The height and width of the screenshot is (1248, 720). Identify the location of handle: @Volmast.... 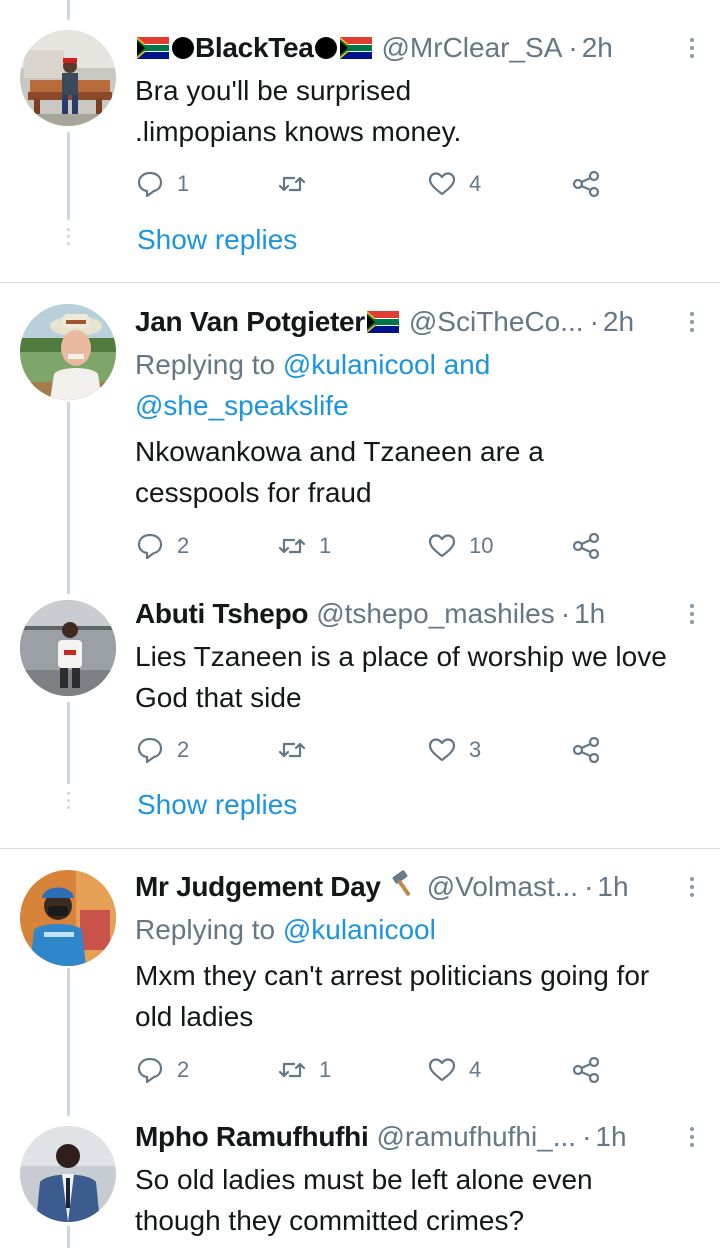
(502, 887).